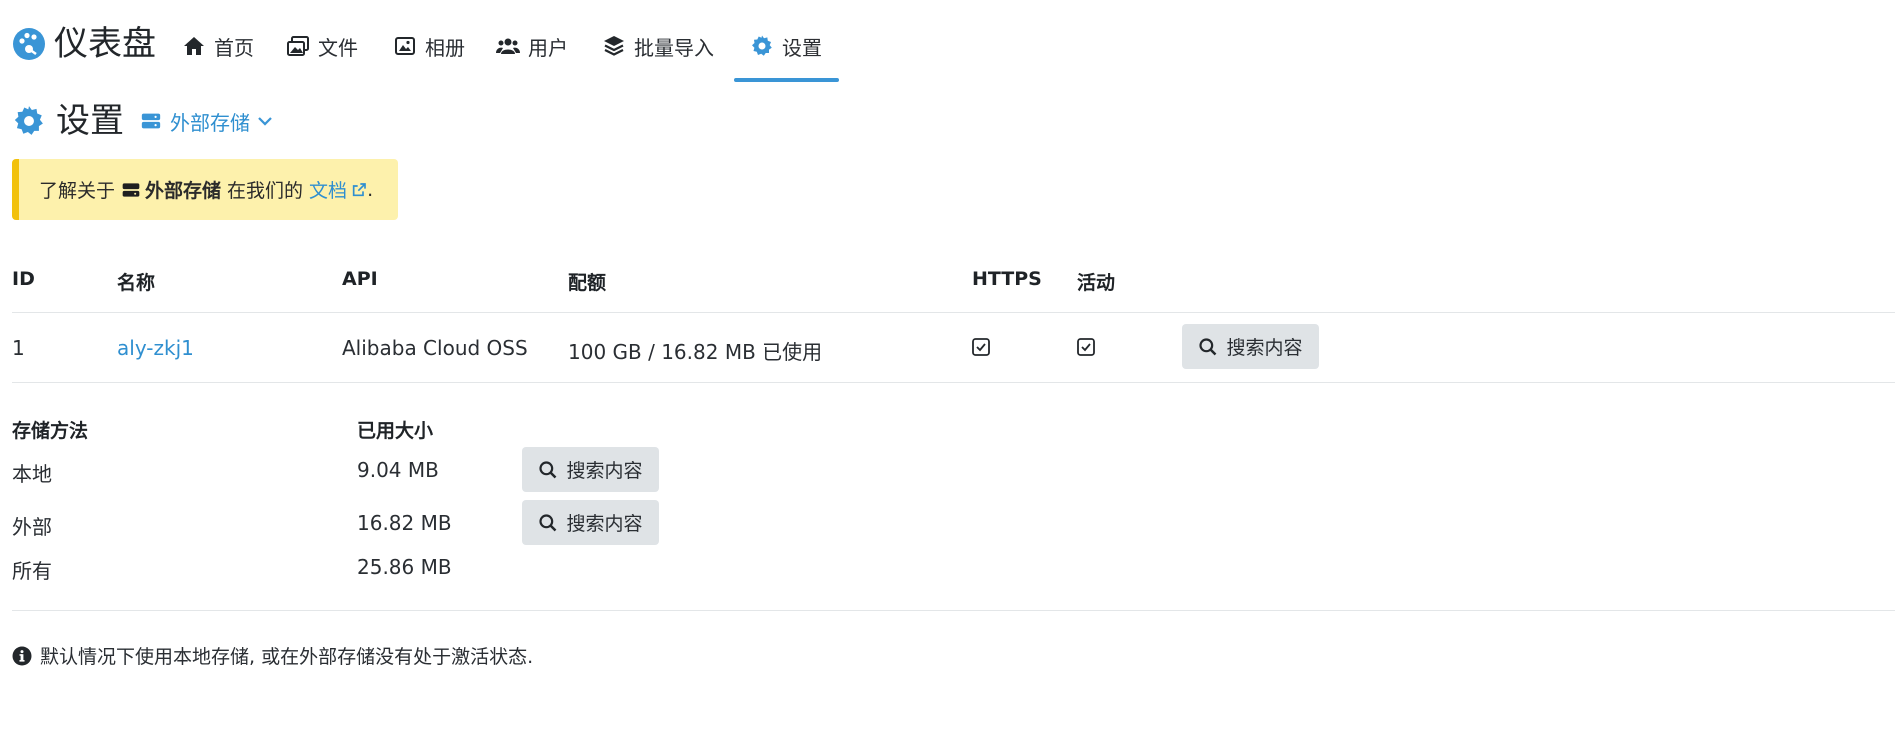 Image resolution: width=1895 pixels, height=746 pixels. Describe the element at coordinates (360, 279) in the screenshot. I see `column-header-api: API` at that location.